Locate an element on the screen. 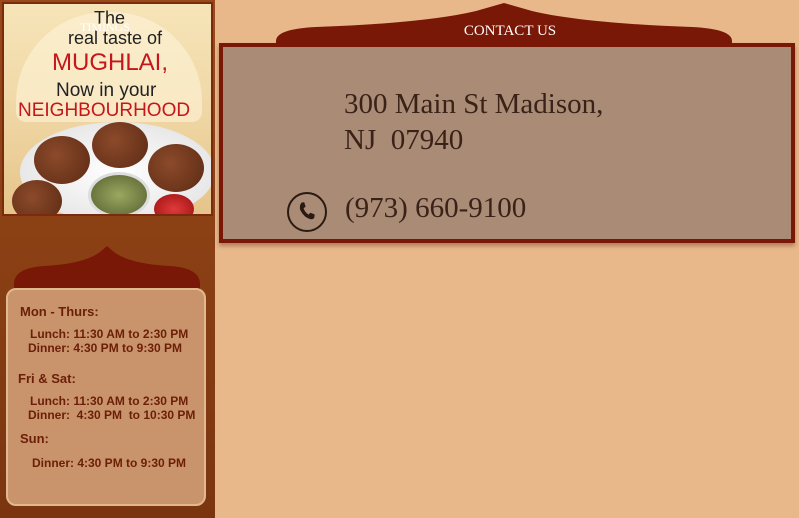  timings-day-fri-sat: Fri & Sat: is located at coordinates (47, 378).